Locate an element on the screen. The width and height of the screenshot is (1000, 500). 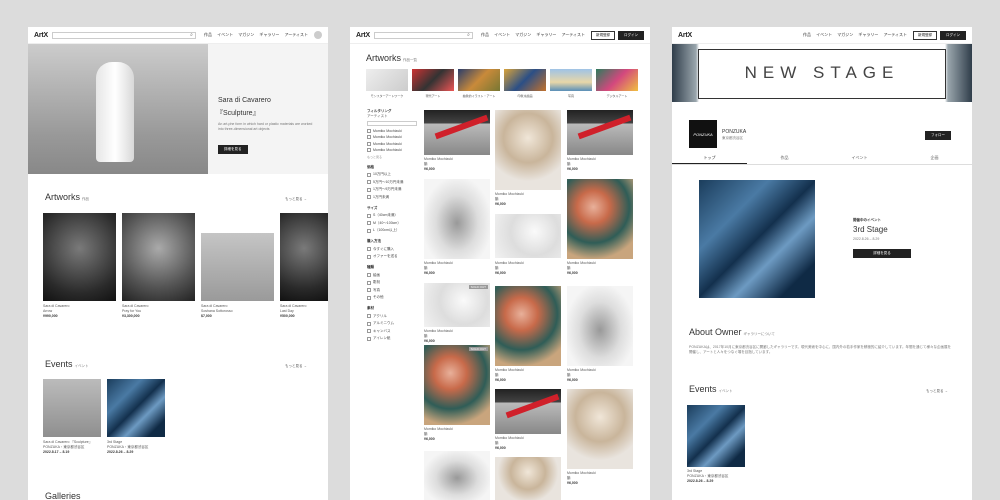
event-thumb is located at coordinates (716, 436).